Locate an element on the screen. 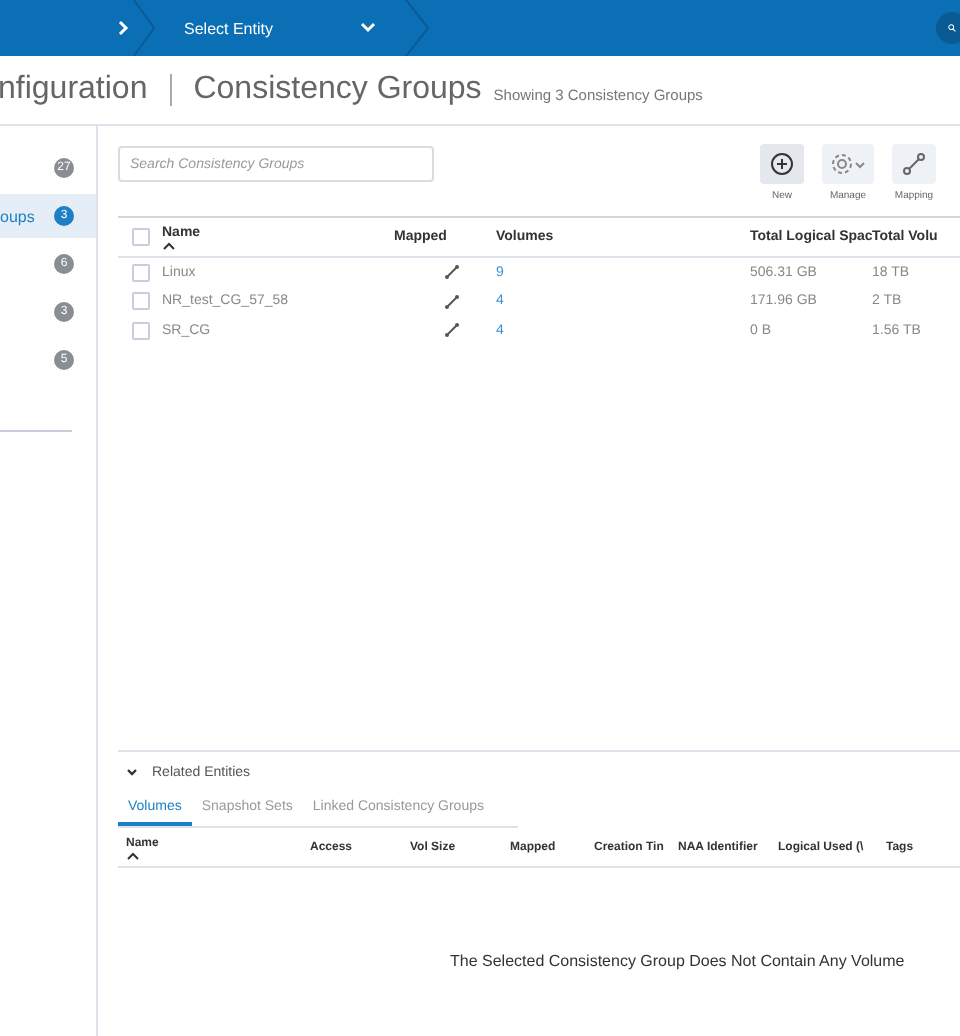 The height and width of the screenshot is (1036, 960). section-title: nfiguration is located at coordinates (74, 90).